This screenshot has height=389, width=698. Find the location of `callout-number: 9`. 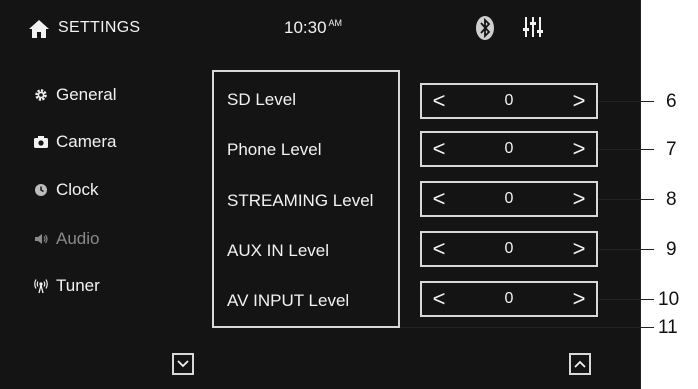

callout-number: 9 is located at coordinates (671, 249).